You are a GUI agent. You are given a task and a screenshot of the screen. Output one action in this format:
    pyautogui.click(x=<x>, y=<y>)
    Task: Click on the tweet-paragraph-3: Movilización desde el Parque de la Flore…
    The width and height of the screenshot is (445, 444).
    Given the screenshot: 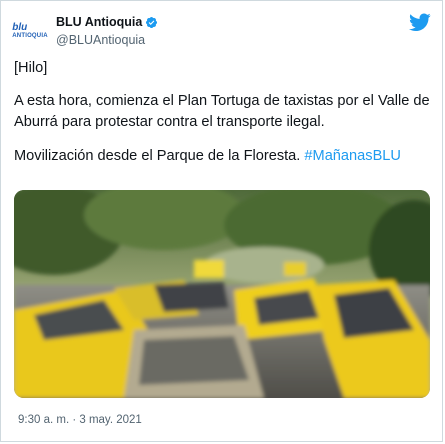 What is the action you would take?
    pyautogui.click(x=222, y=156)
    